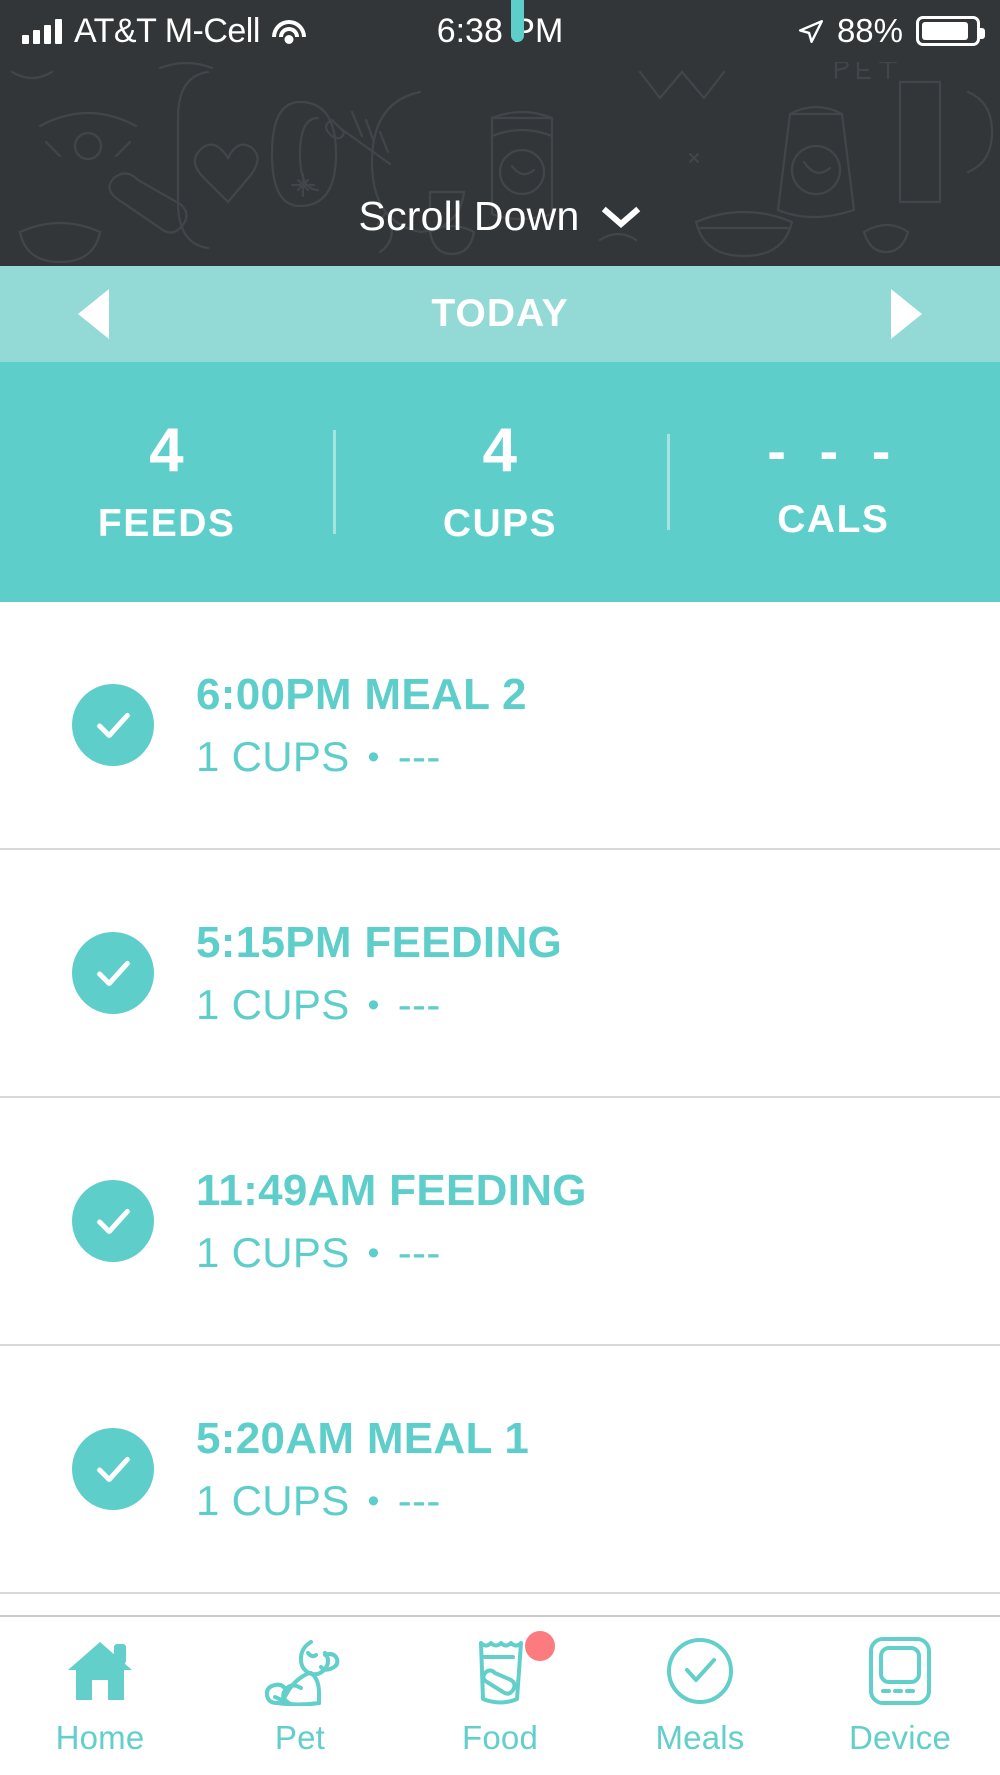  I want to click on feed-title: 5:20AM MEAL 1, so click(363, 1438).